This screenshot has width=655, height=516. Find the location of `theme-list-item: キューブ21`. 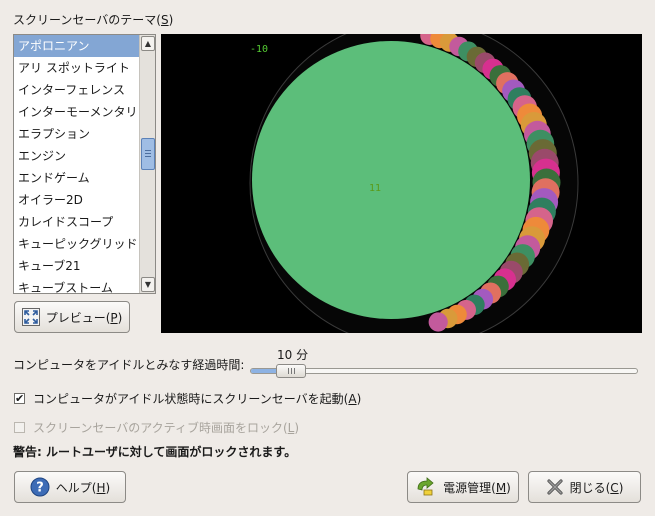

theme-list-item: キューブ21 is located at coordinates (77, 266).